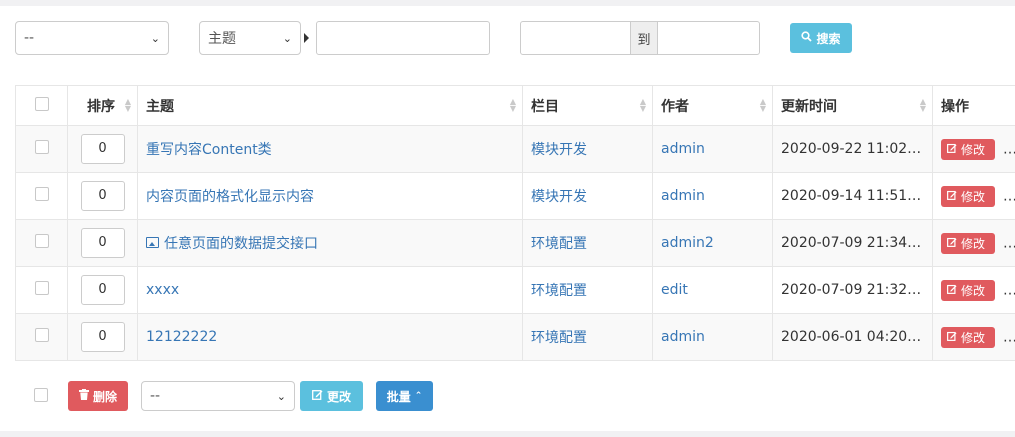 Image resolution: width=1015 pixels, height=437 pixels. Describe the element at coordinates (218, 396) in the screenshot. I see `action-select: -- ⌄` at that location.